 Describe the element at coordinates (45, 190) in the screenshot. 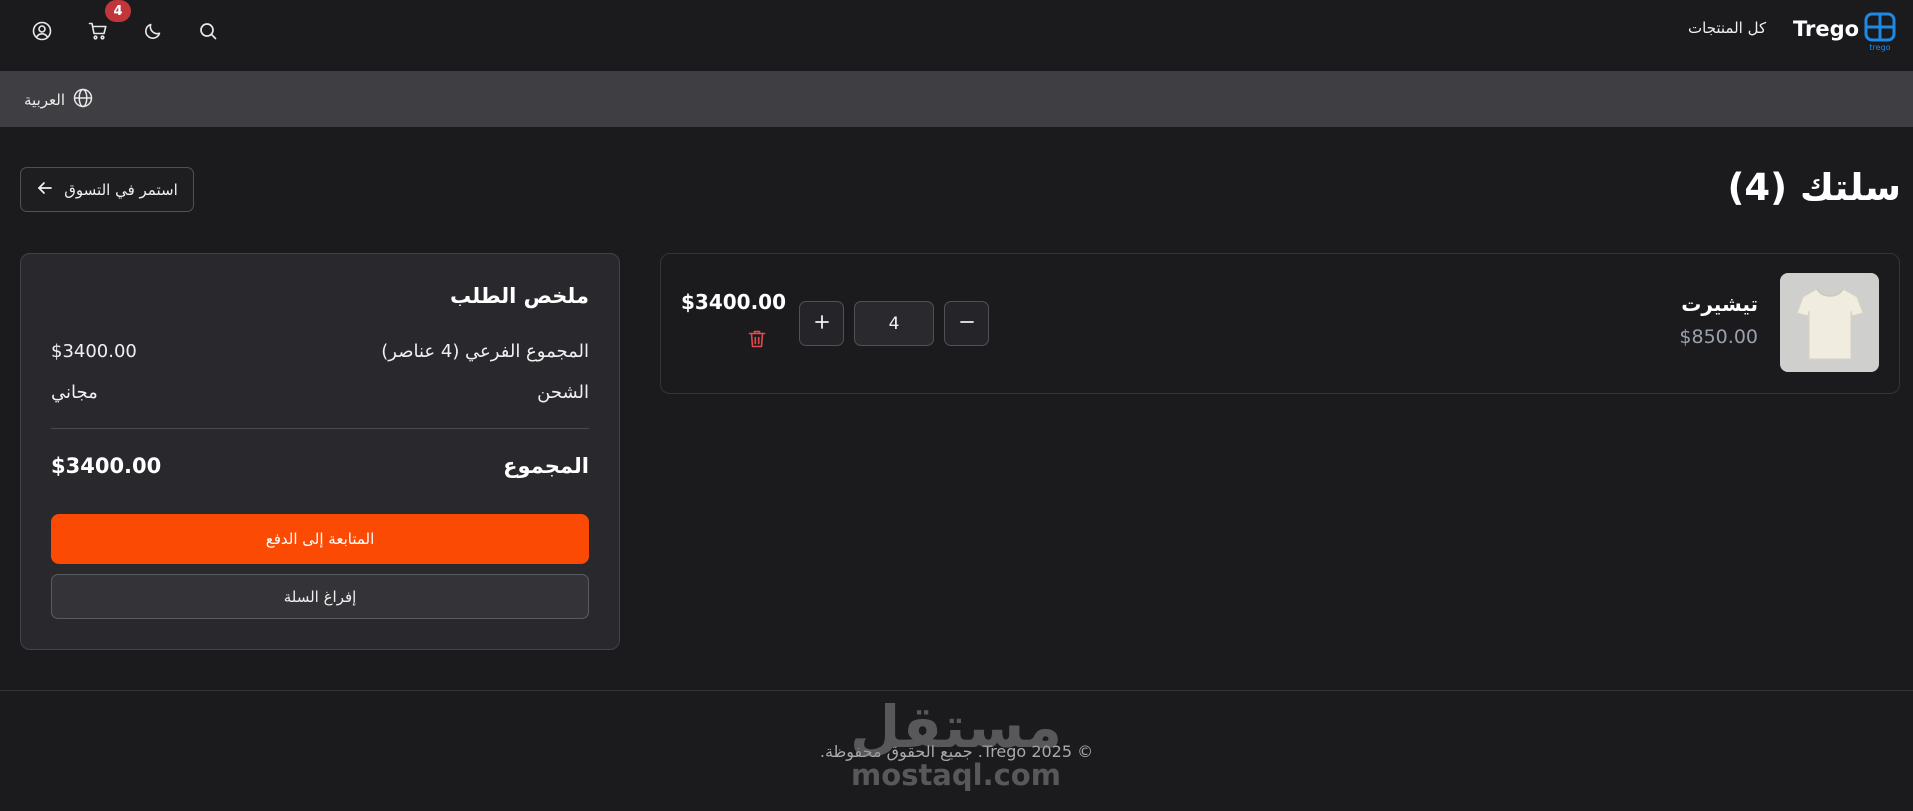

I see `arrow-left-icon` at that location.